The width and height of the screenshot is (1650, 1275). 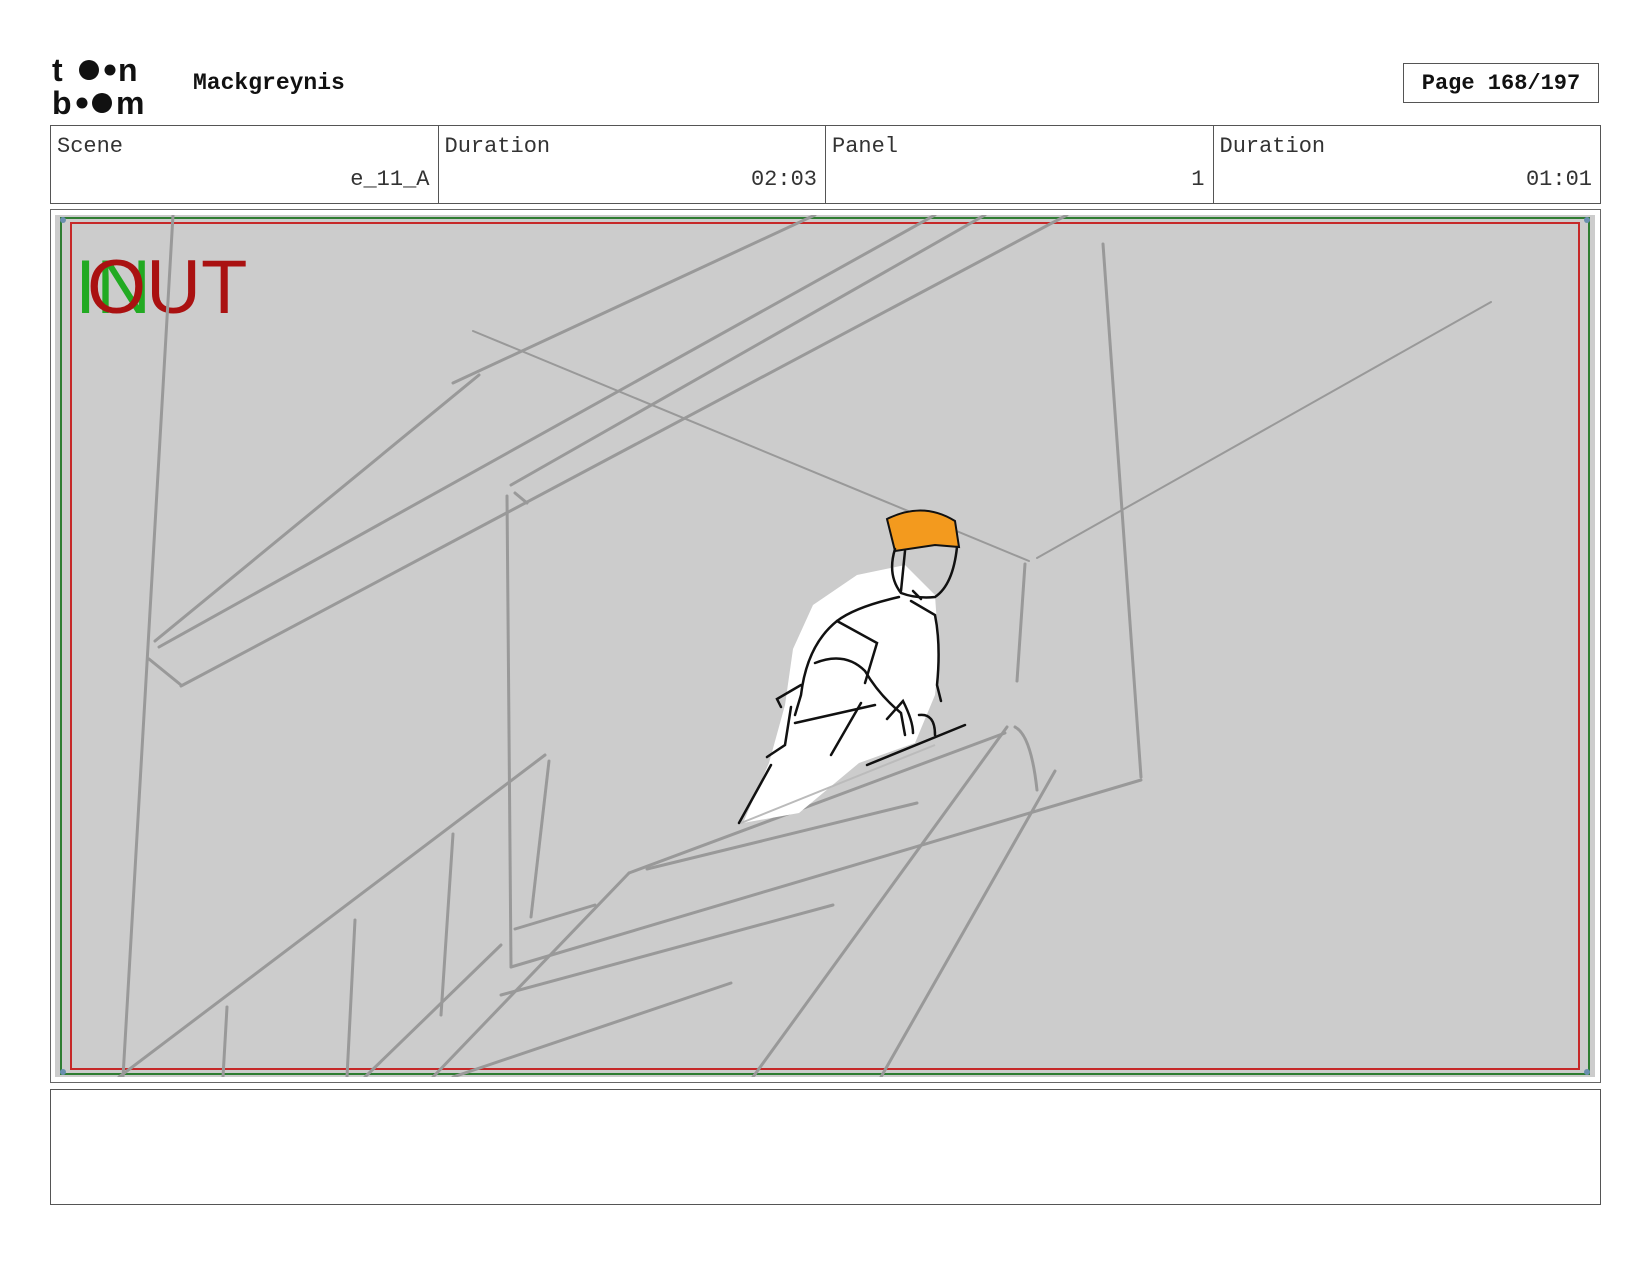 I want to click on svg-text: b, so click(x=62, y=100).